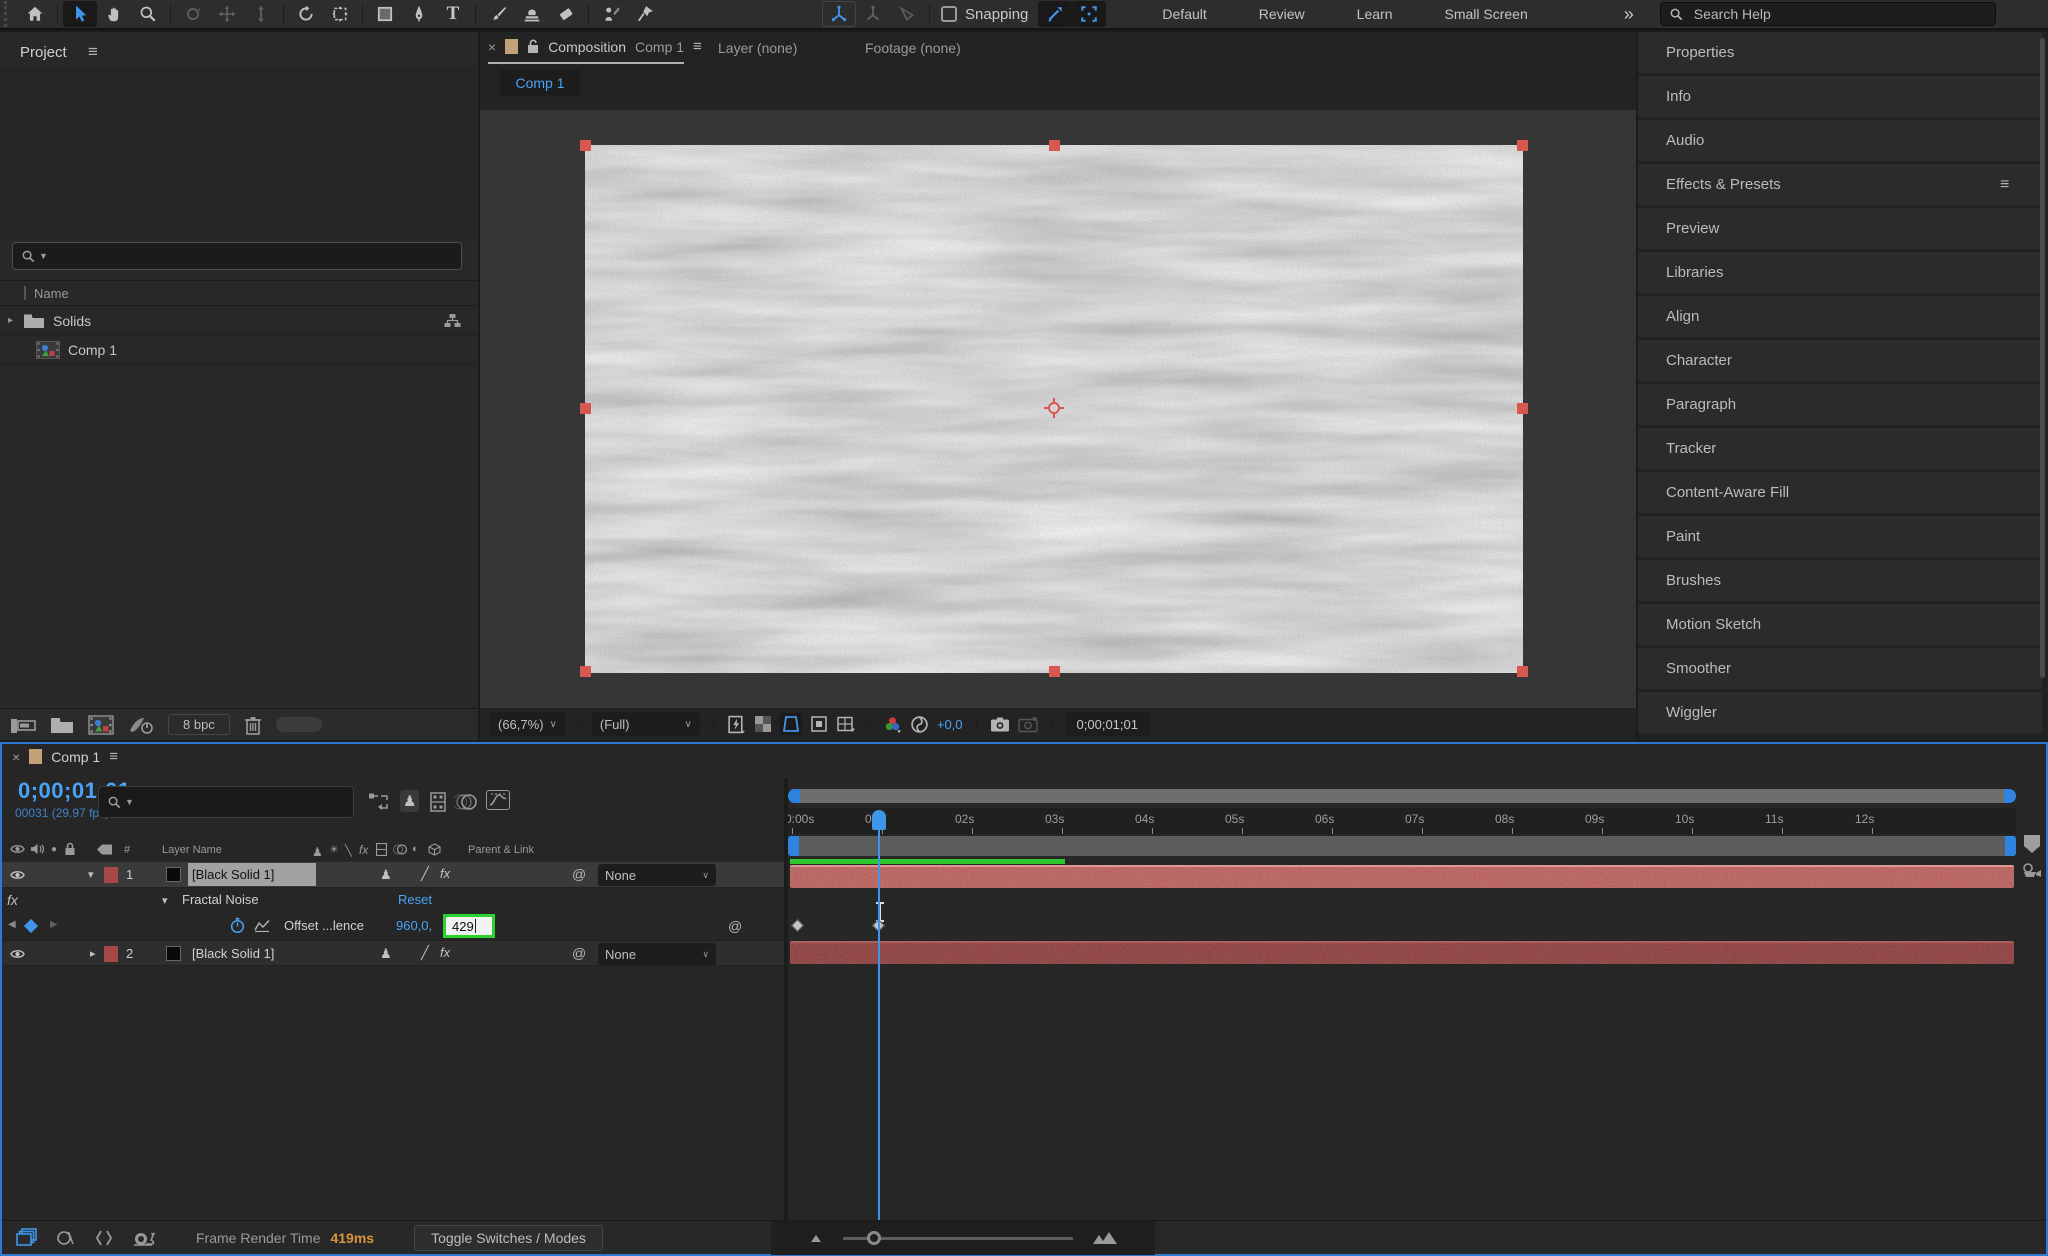 This screenshot has width=2048, height=1256. I want to click on layer-row-1: ▾ 1 [Black Solid 1] ♟ ╱ fx @ None ∨, so click(393, 875).